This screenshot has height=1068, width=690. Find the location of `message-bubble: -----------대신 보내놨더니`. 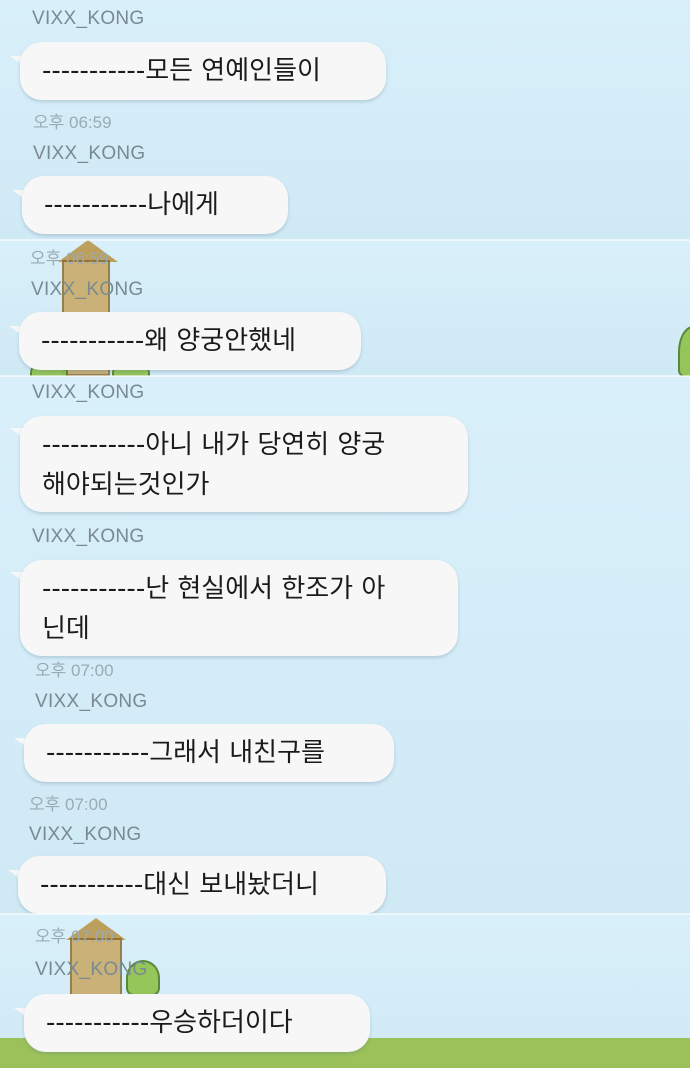

message-bubble: -----------대신 보내놨더니 is located at coordinates (202, 885).